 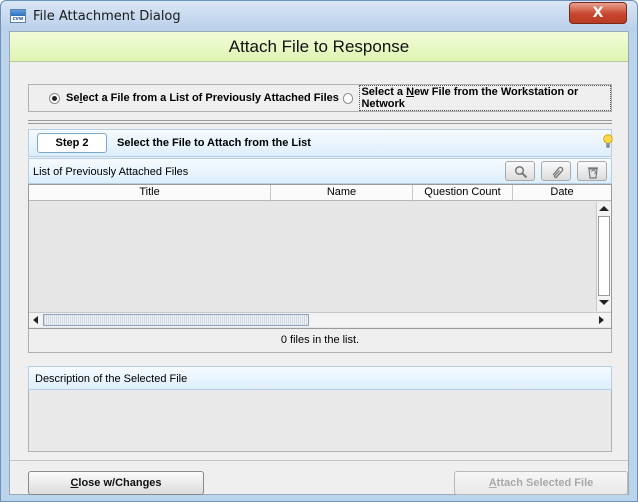 What do you see at coordinates (18, 19) in the screenshot?
I see `app-icon-text: cvw` at bounding box center [18, 19].